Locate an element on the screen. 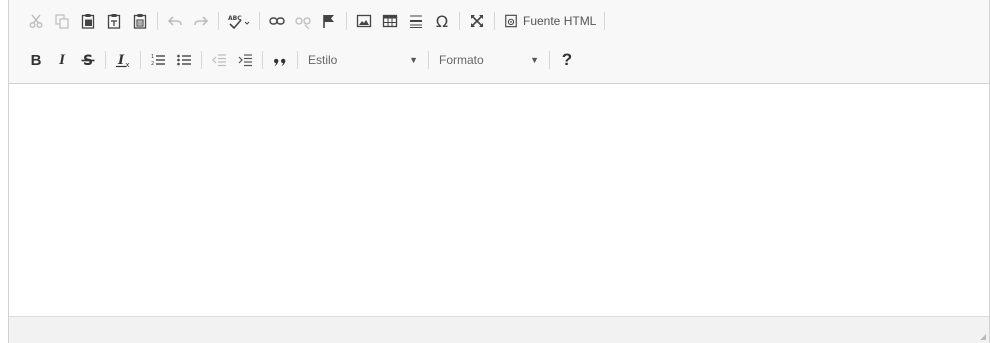 Image resolution: width=990 pixels, height=343 pixels. indent-button is located at coordinates (245, 60).